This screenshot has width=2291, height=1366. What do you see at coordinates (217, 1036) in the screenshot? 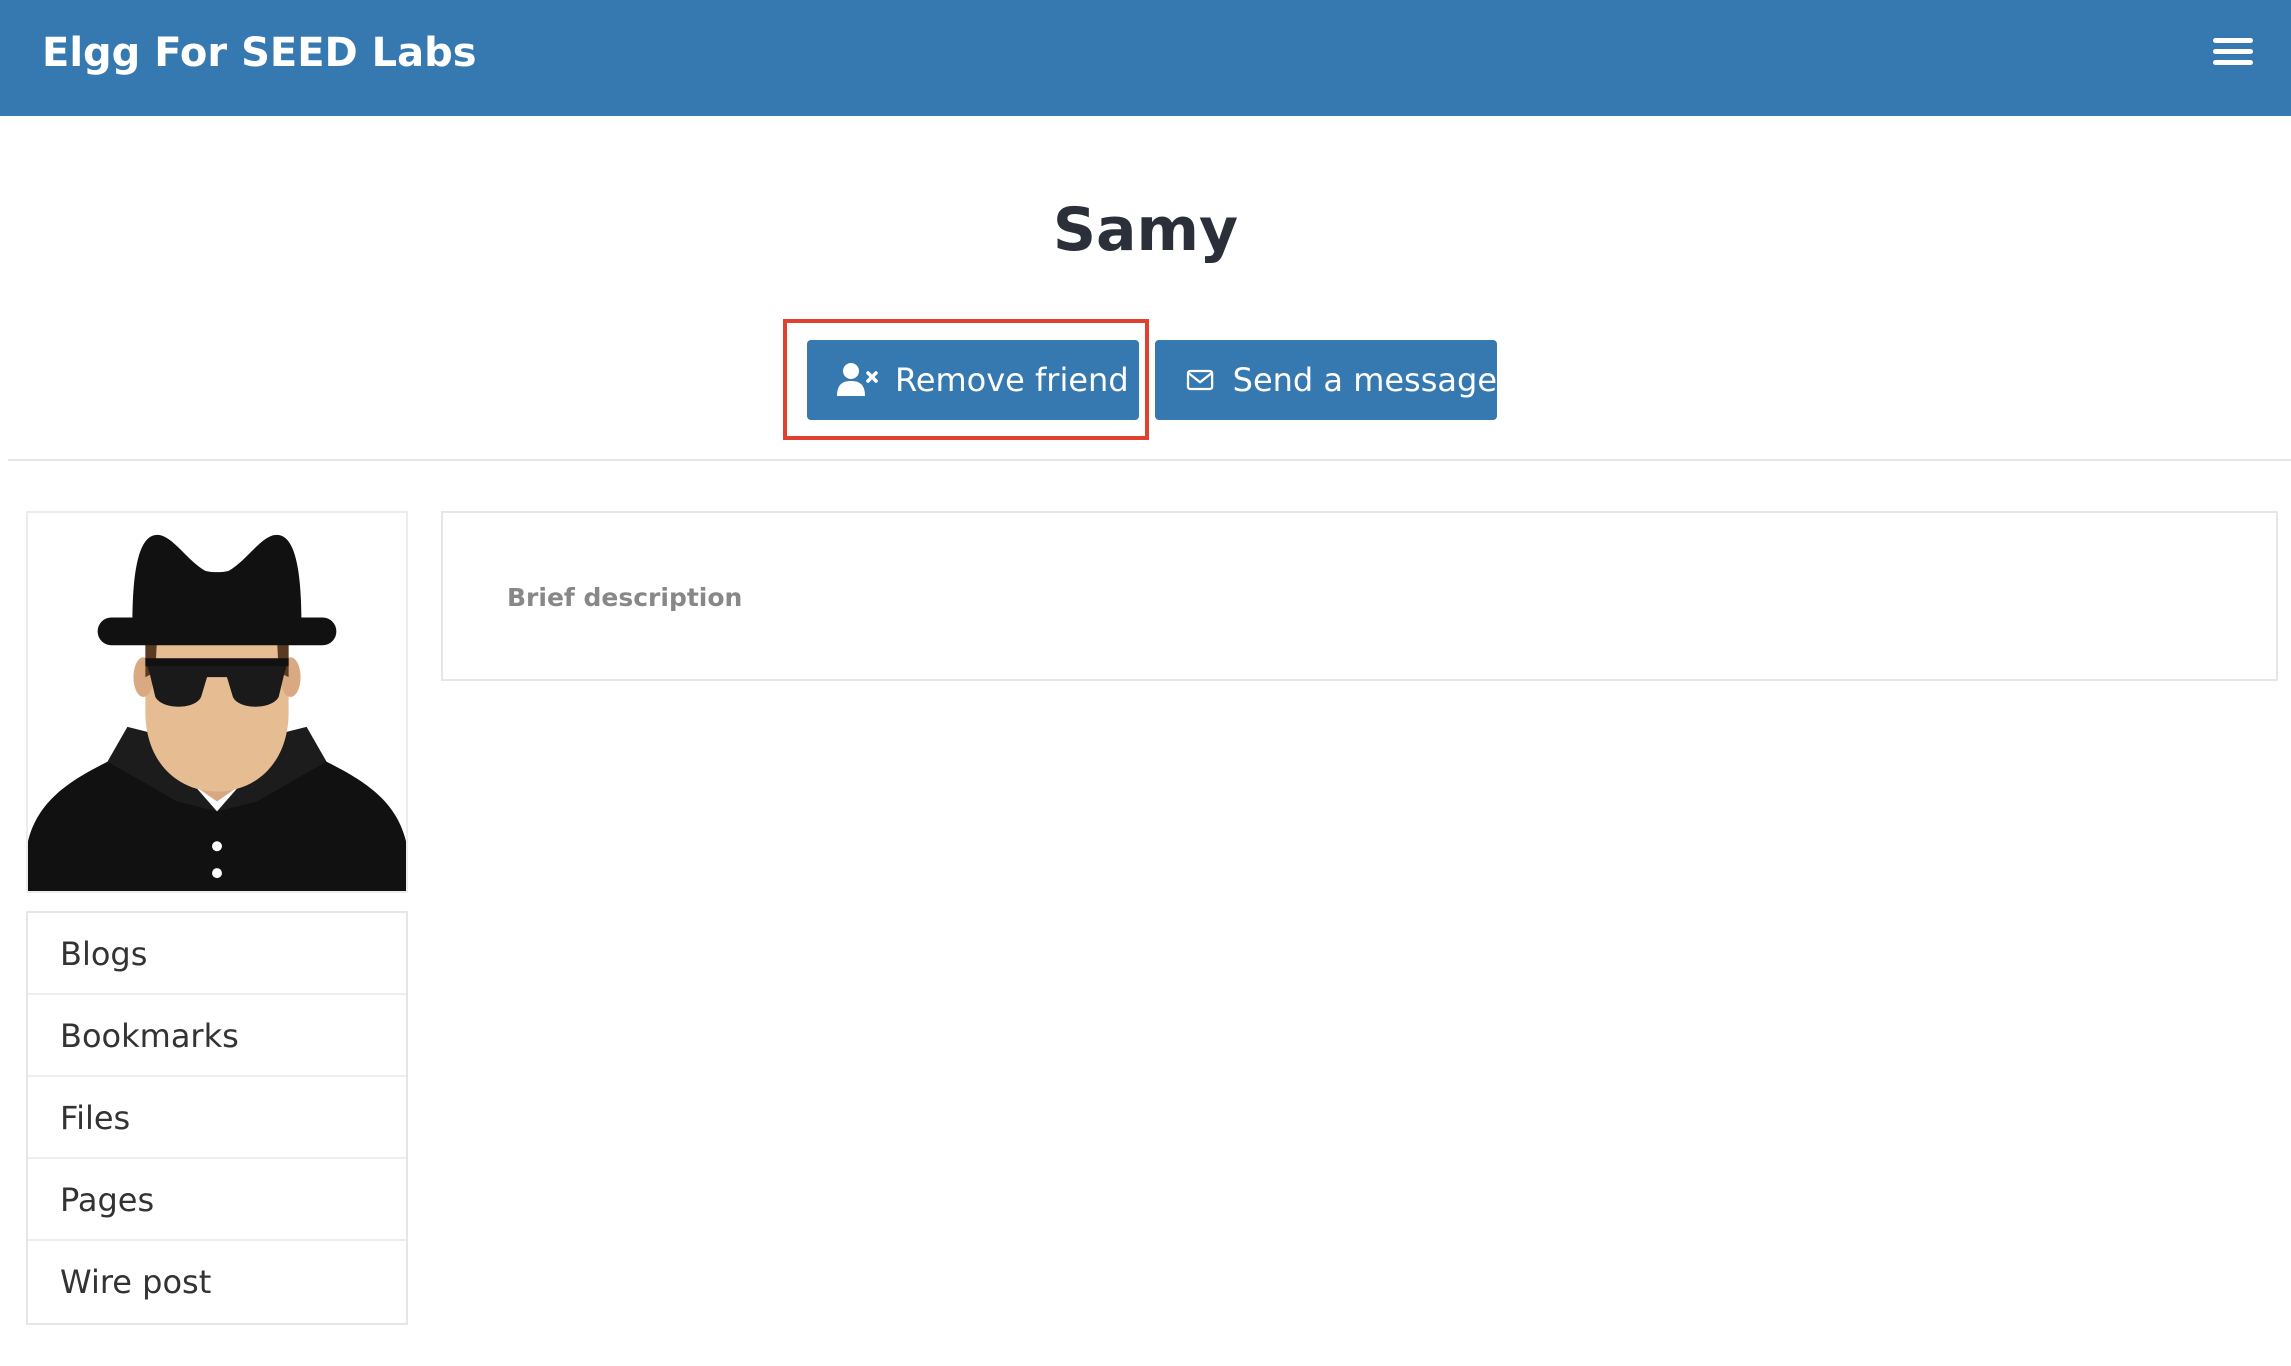
I see `sidebar-item-bookmarks: Bookmarks` at bounding box center [217, 1036].